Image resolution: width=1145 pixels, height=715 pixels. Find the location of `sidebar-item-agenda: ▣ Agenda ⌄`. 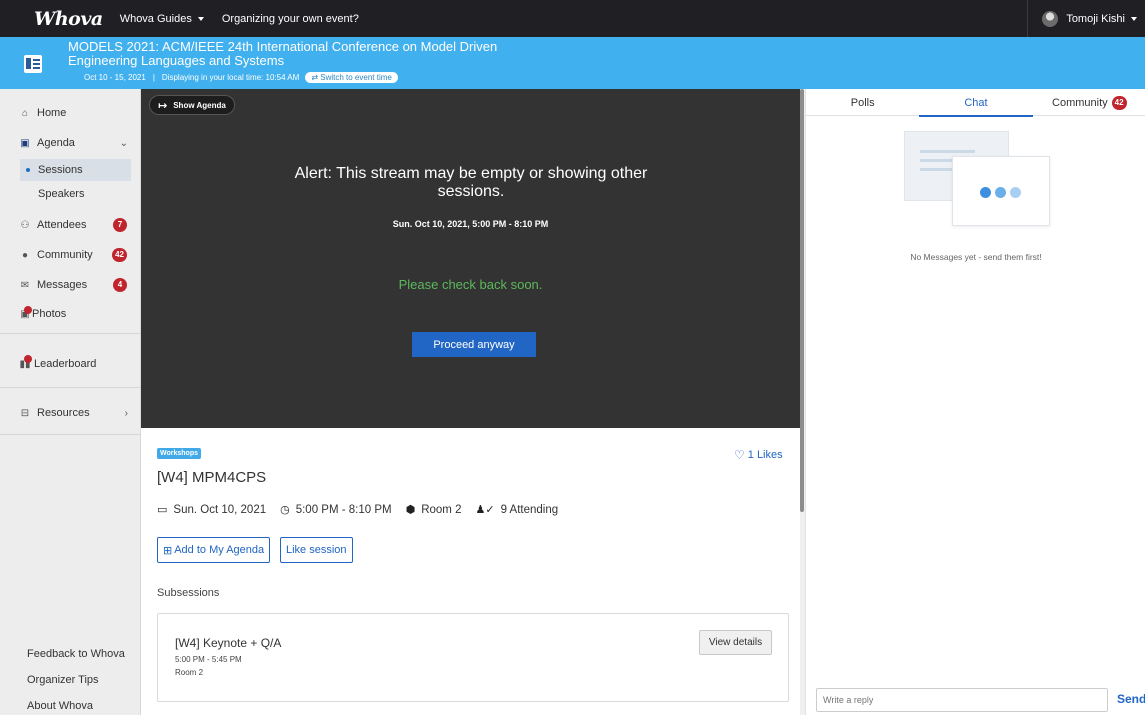

sidebar-item-agenda: ▣ Agenda ⌄ is located at coordinates (70, 143).